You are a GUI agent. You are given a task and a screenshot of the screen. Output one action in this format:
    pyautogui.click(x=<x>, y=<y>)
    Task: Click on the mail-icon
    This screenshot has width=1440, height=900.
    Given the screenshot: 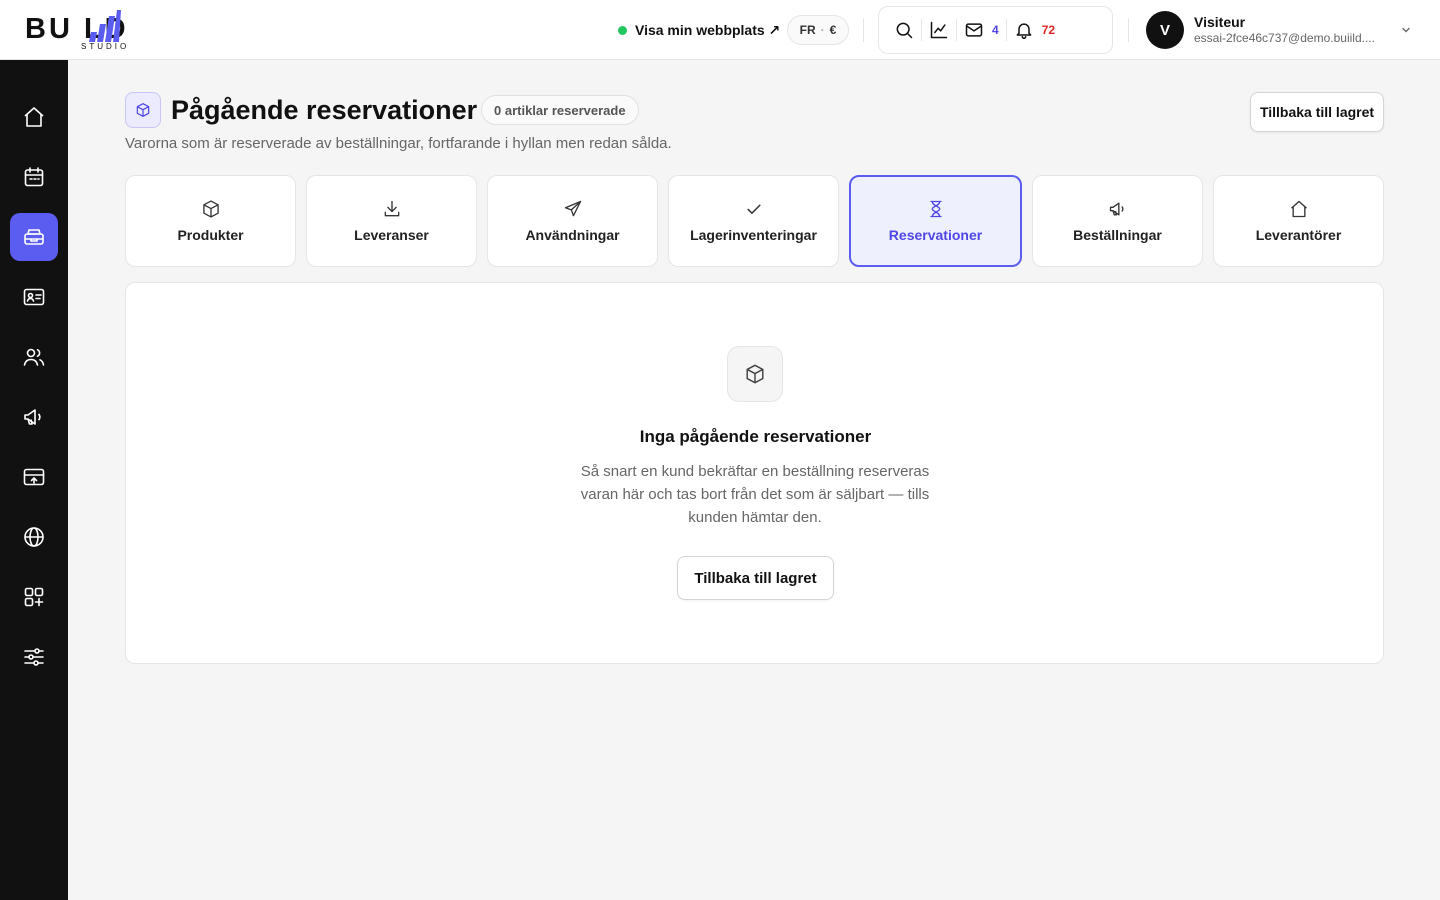 What is the action you would take?
    pyautogui.click(x=974, y=30)
    